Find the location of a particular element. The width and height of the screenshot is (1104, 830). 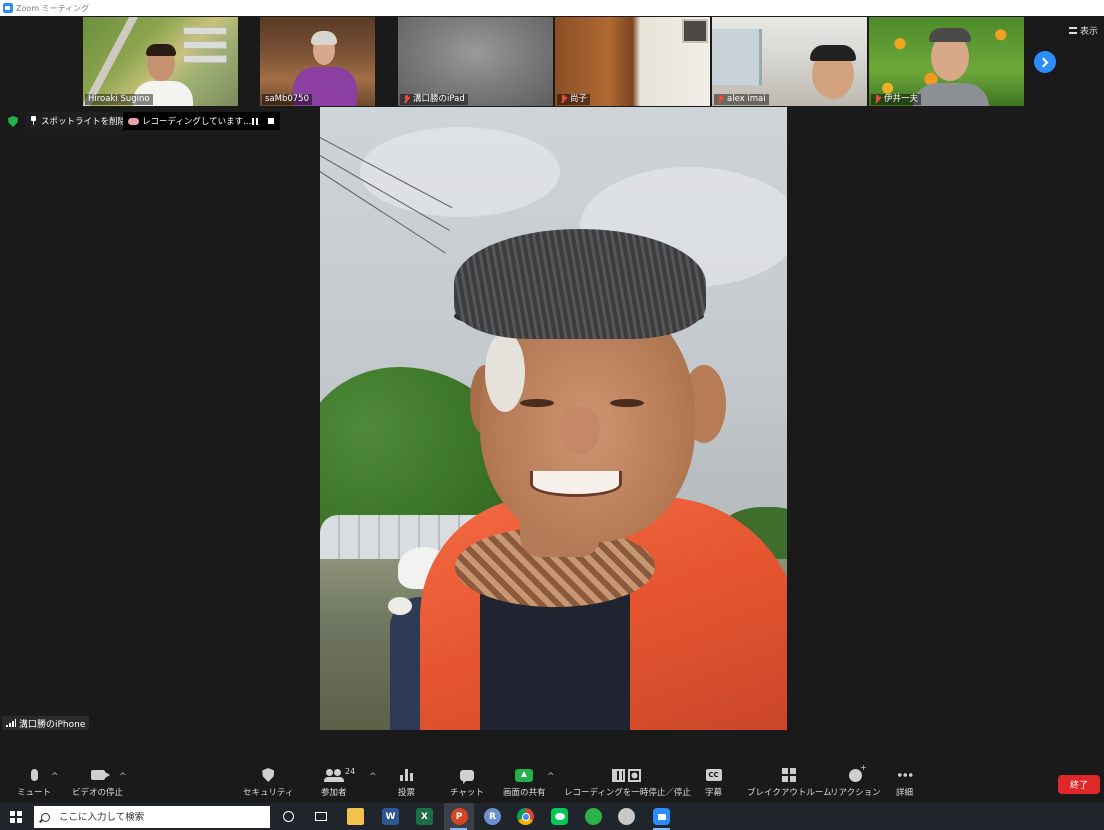

share-screen-icon is located at coordinates (524, 775).